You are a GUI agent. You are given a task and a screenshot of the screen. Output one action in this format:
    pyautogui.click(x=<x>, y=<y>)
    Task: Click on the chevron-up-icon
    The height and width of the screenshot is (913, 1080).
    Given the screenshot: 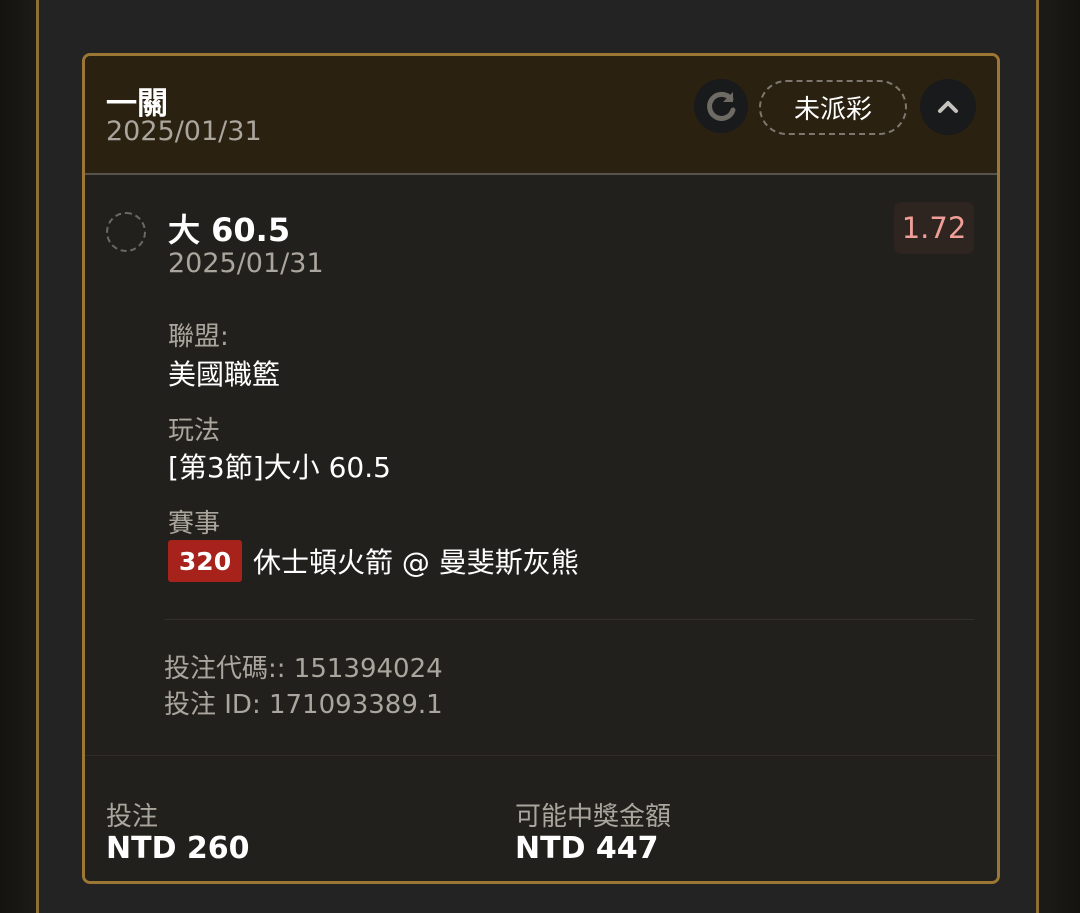 What is the action you would take?
    pyautogui.click(x=948, y=107)
    